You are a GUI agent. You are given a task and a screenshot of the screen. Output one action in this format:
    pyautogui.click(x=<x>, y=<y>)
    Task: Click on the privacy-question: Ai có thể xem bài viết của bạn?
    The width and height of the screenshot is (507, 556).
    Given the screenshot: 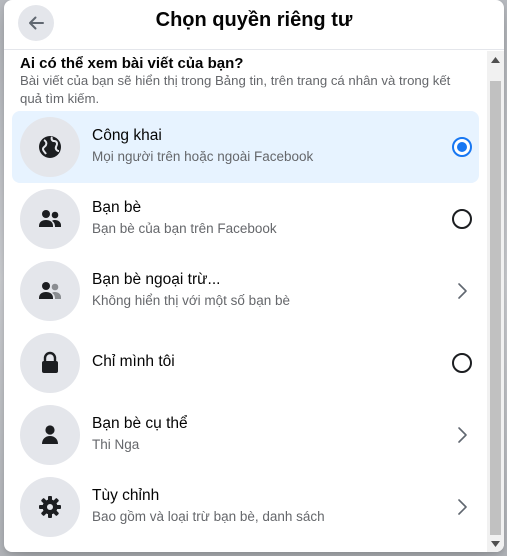 What is the action you would take?
    pyautogui.click(x=132, y=63)
    